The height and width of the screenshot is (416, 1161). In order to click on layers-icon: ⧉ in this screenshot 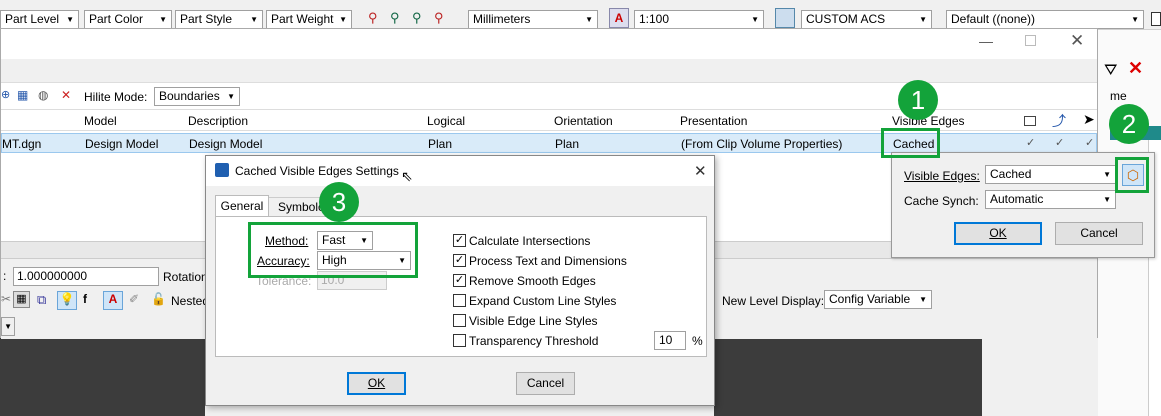, I will do `click(41, 300)`.